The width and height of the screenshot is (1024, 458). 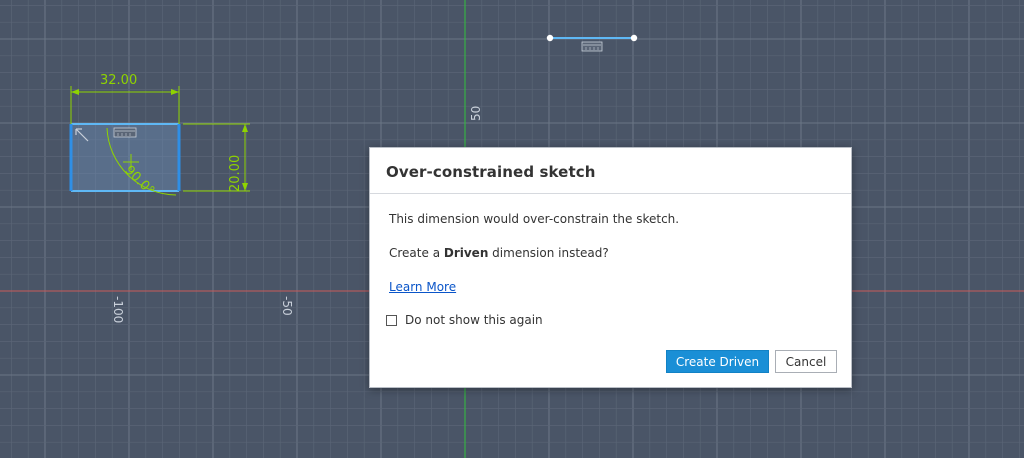 What do you see at coordinates (287, 306) in the screenshot?
I see `axis-label-minus-50: -50` at bounding box center [287, 306].